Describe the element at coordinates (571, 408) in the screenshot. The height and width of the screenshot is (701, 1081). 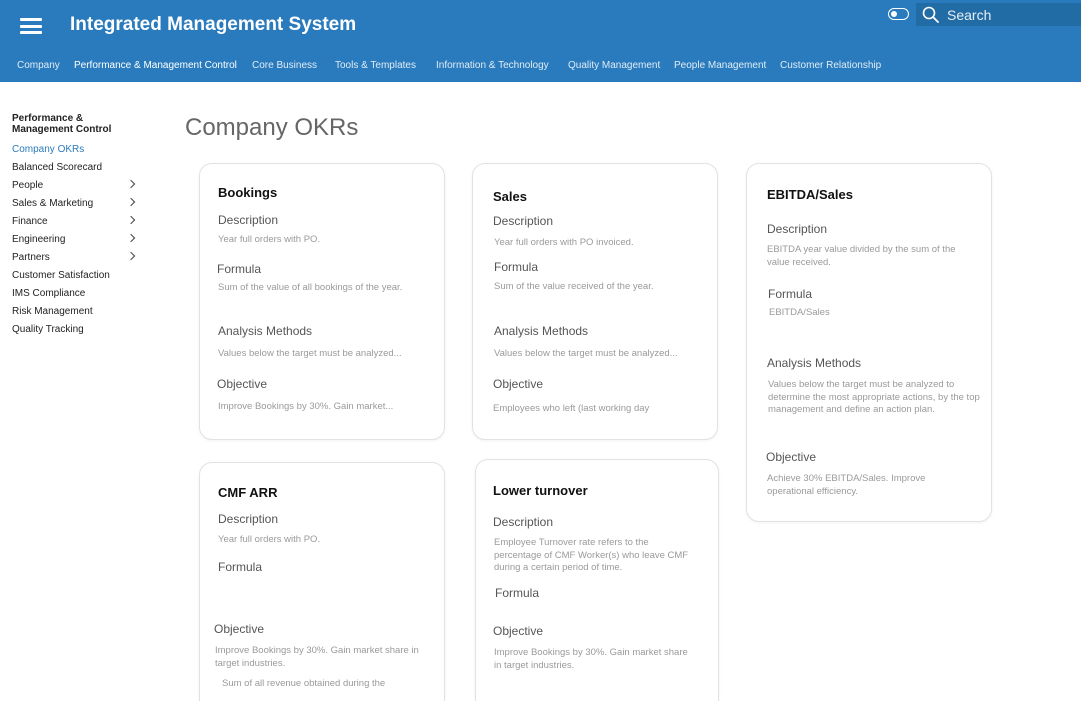
I see `objective-text: Employees who left (last working day` at that location.